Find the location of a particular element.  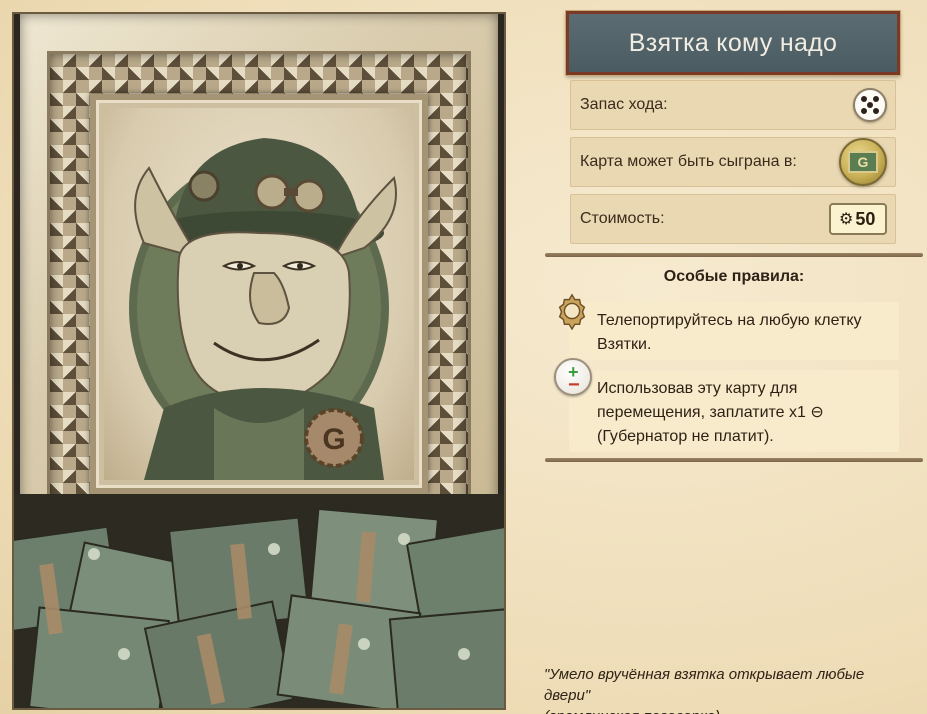

card-title: Взятка кому надо is located at coordinates (733, 42).